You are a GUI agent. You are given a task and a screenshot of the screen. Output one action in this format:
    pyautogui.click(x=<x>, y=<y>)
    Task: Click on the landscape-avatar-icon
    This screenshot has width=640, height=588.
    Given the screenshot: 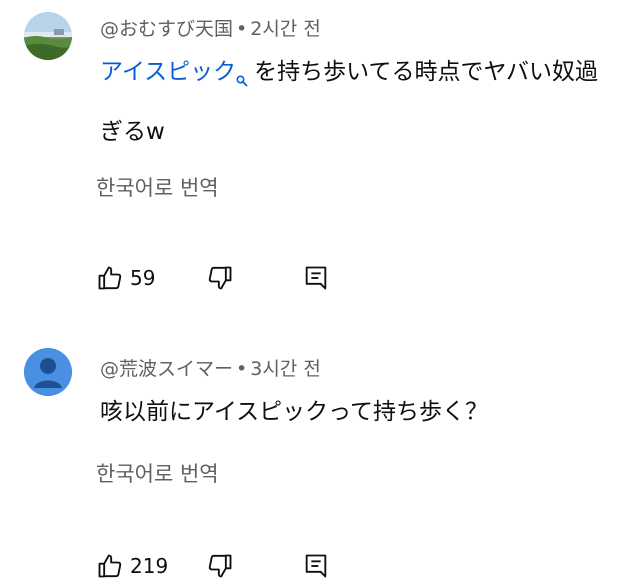 What is the action you would take?
    pyautogui.click(x=48, y=36)
    